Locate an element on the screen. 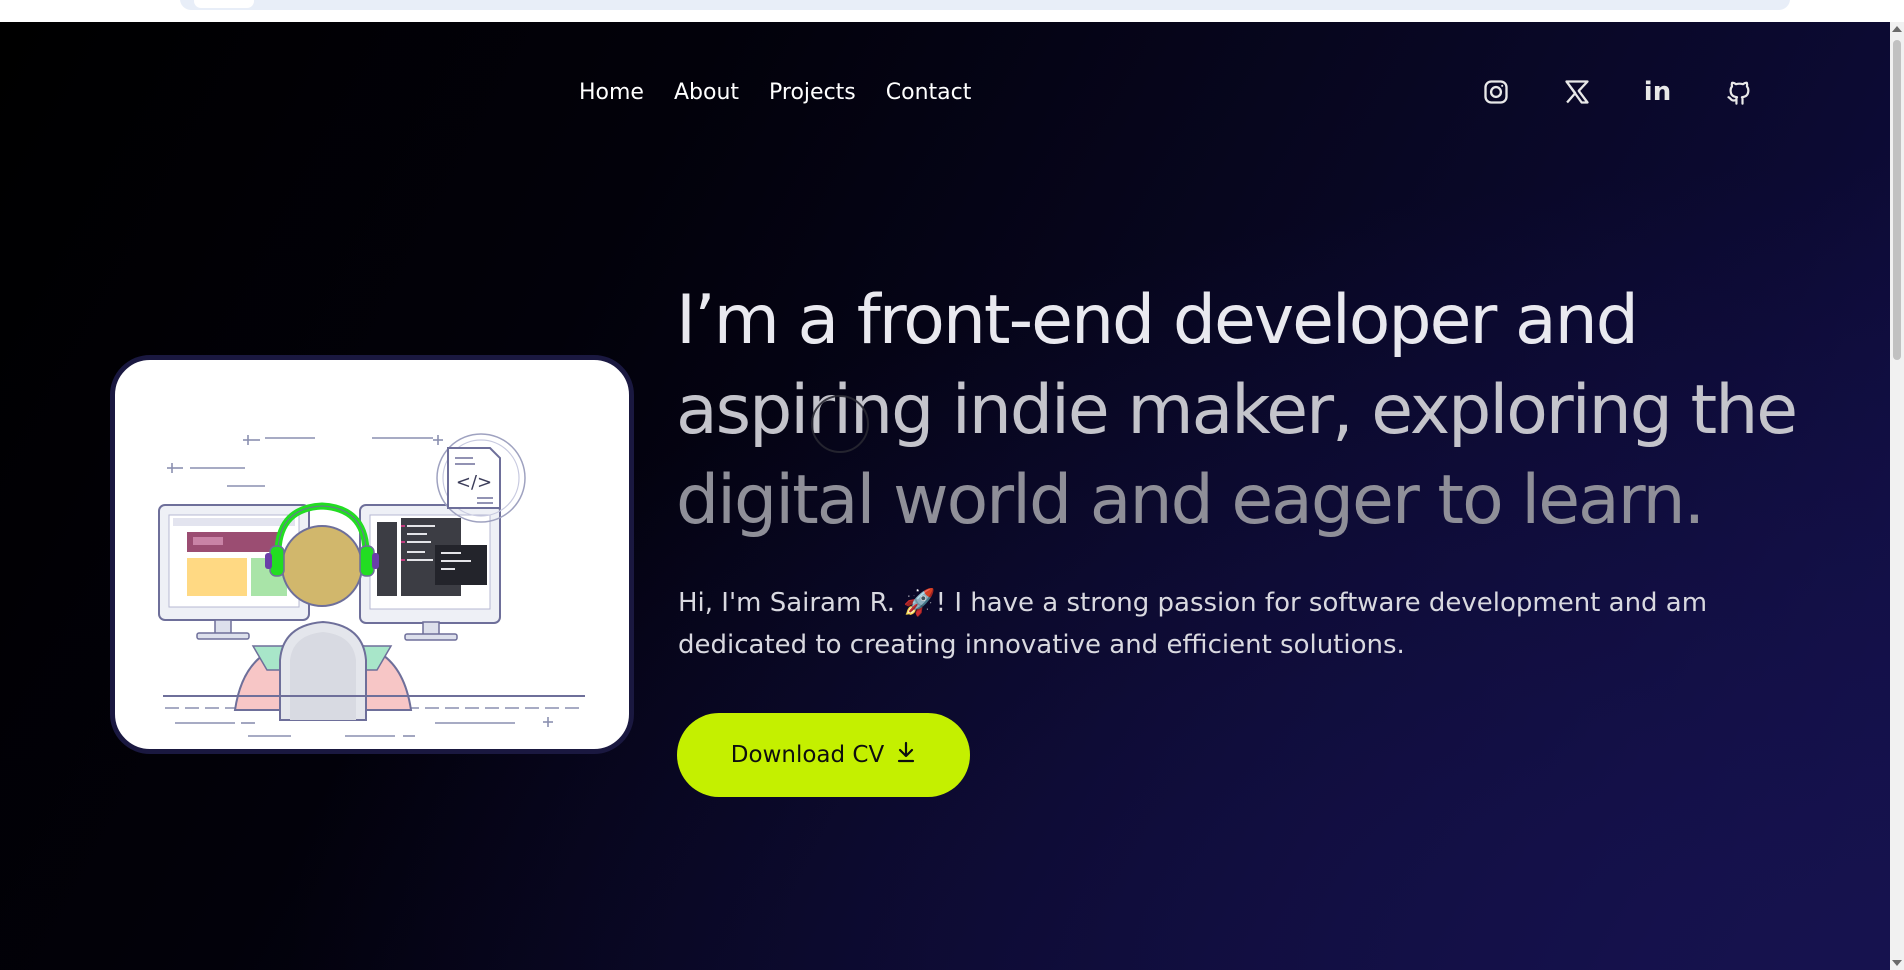 Image resolution: width=1904 pixels, height=970 pixels. social-links: in is located at coordinates (1617, 91).